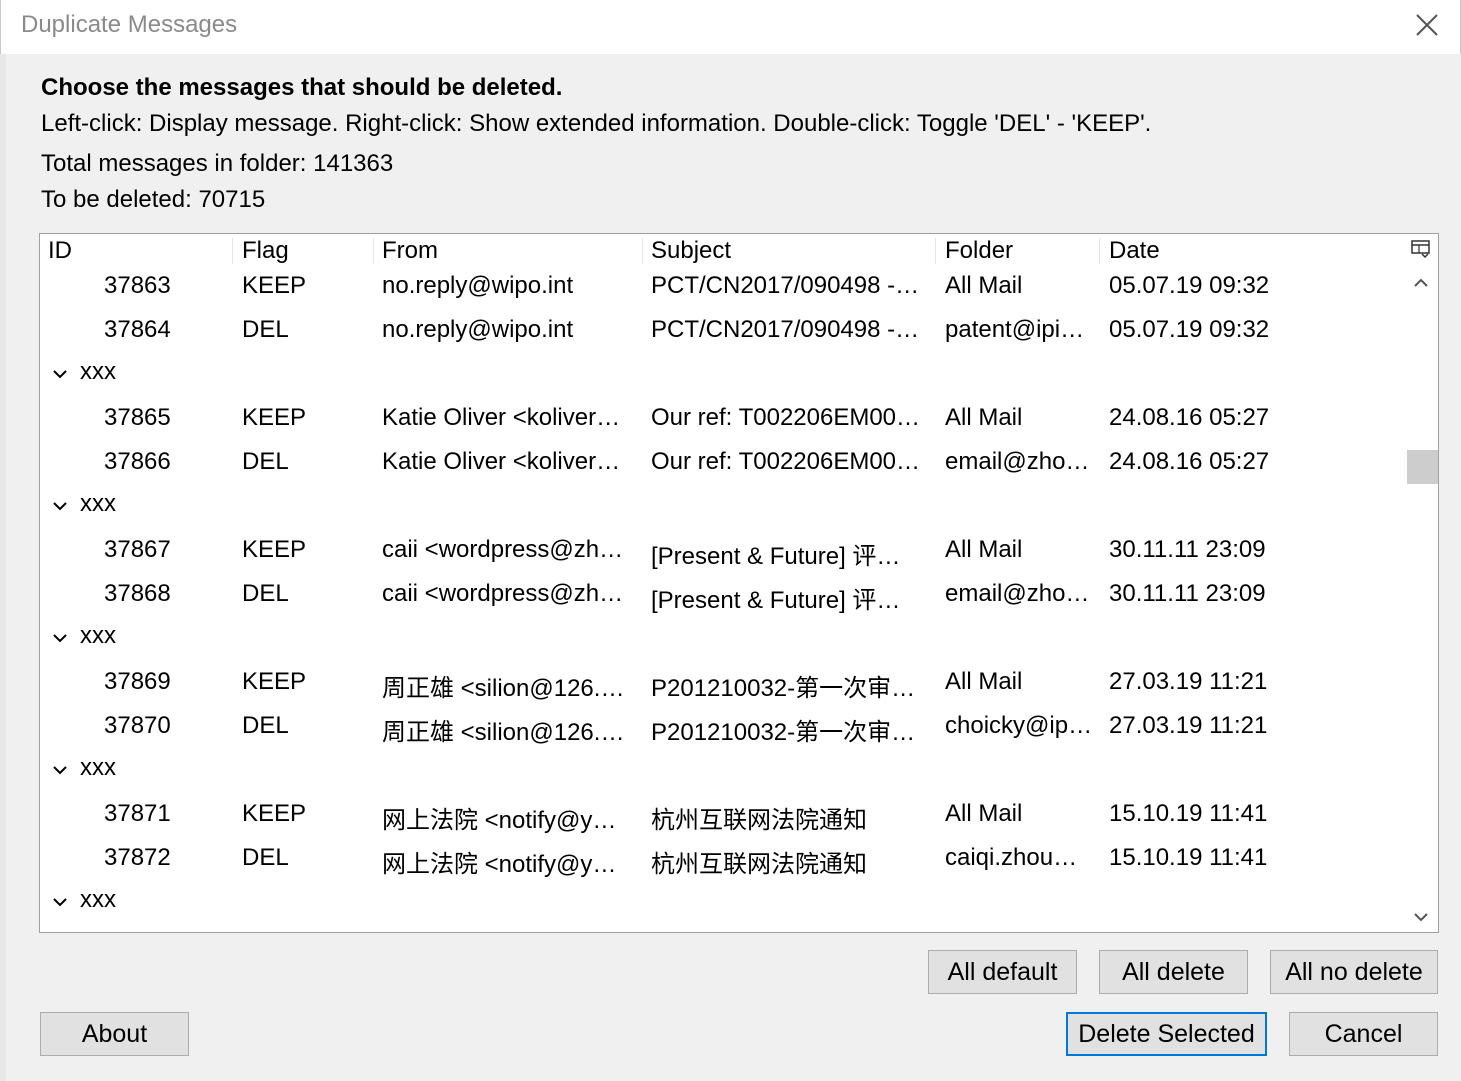 This screenshot has height=1081, width=1461. Describe the element at coordinates (691, 251) in the screenshot. I see `column-header-subject: Subject` at that location.